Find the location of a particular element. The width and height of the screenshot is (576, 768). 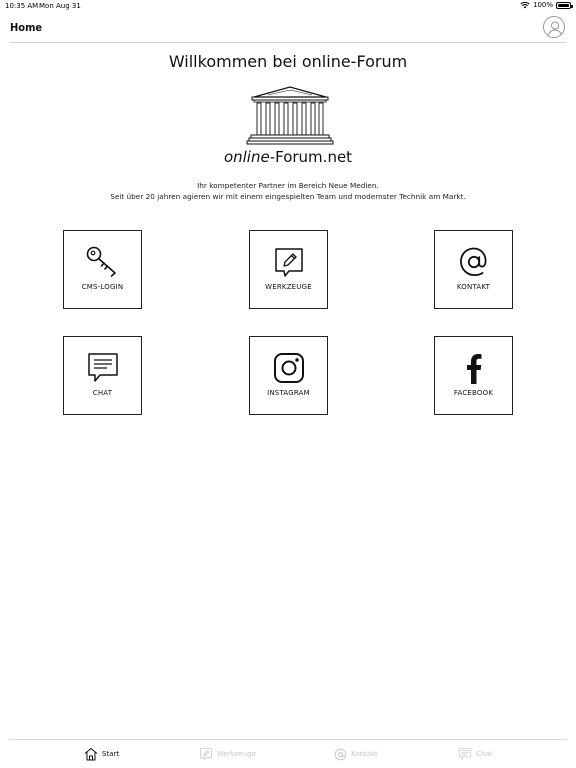

werkzeuge-button: WERKZEUGE is located at coordinates (288, 269).